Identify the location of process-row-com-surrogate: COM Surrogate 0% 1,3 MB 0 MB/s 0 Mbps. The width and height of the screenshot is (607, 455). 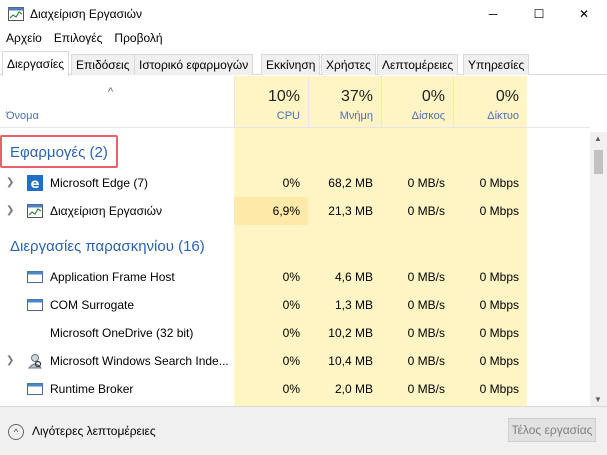
(295, 305).